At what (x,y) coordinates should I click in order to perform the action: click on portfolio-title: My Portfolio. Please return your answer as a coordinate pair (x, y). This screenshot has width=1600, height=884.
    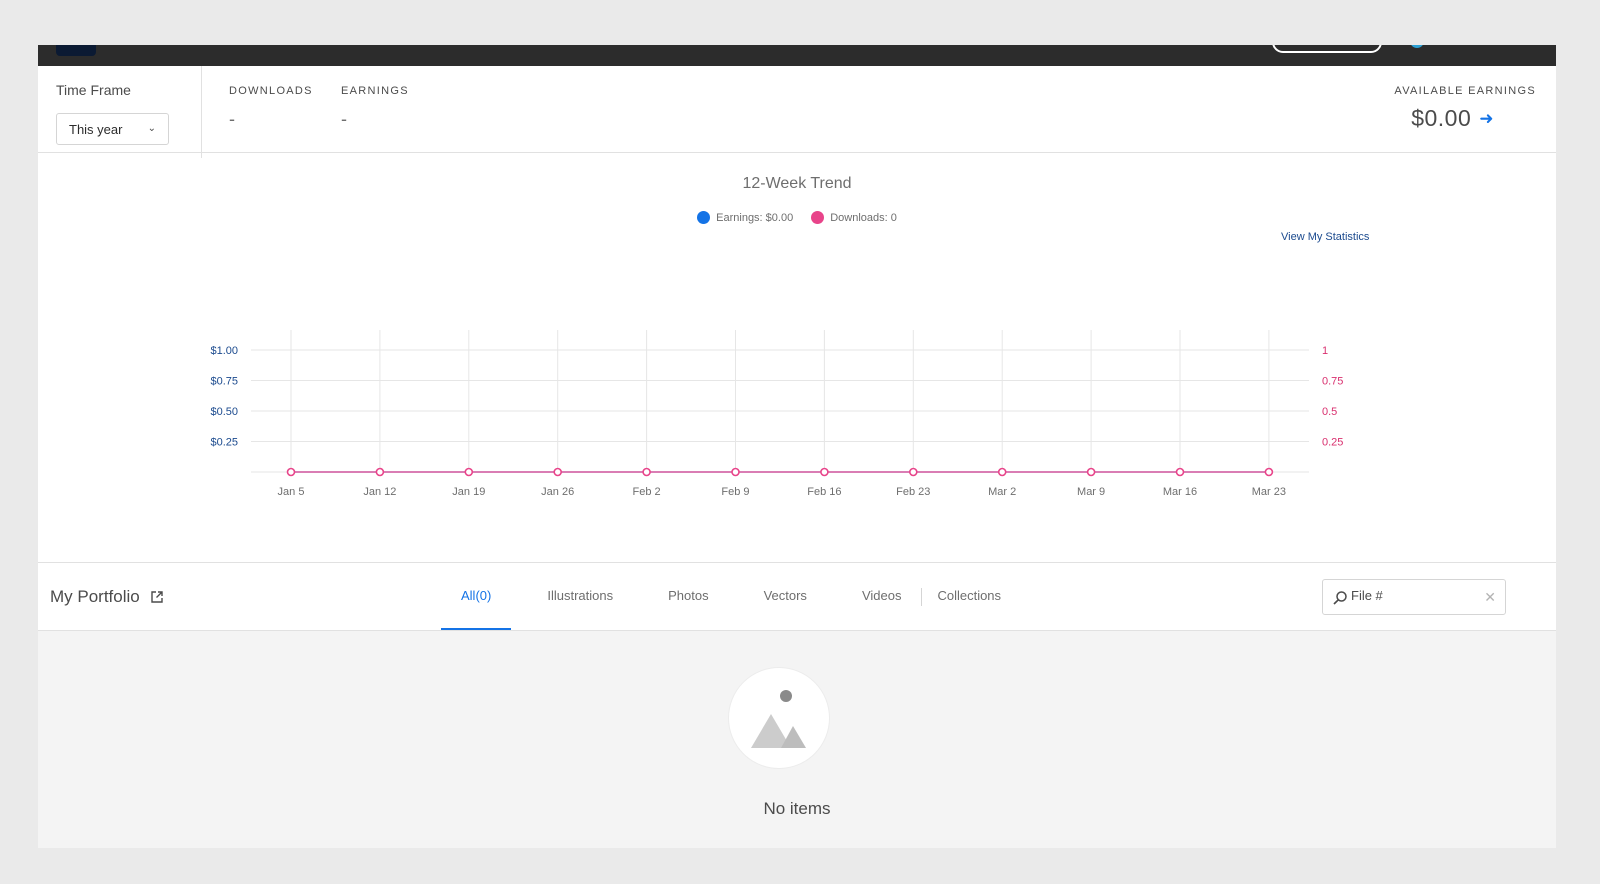
    Looking at the image, I should click on (107, 597).